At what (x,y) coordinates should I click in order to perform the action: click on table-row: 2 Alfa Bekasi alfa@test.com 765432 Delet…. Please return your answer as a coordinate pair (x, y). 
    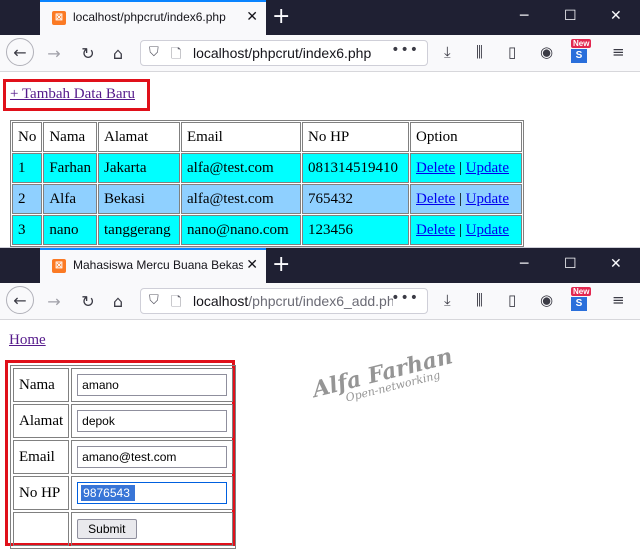
    Looking at the image, I should click on (267, 199).